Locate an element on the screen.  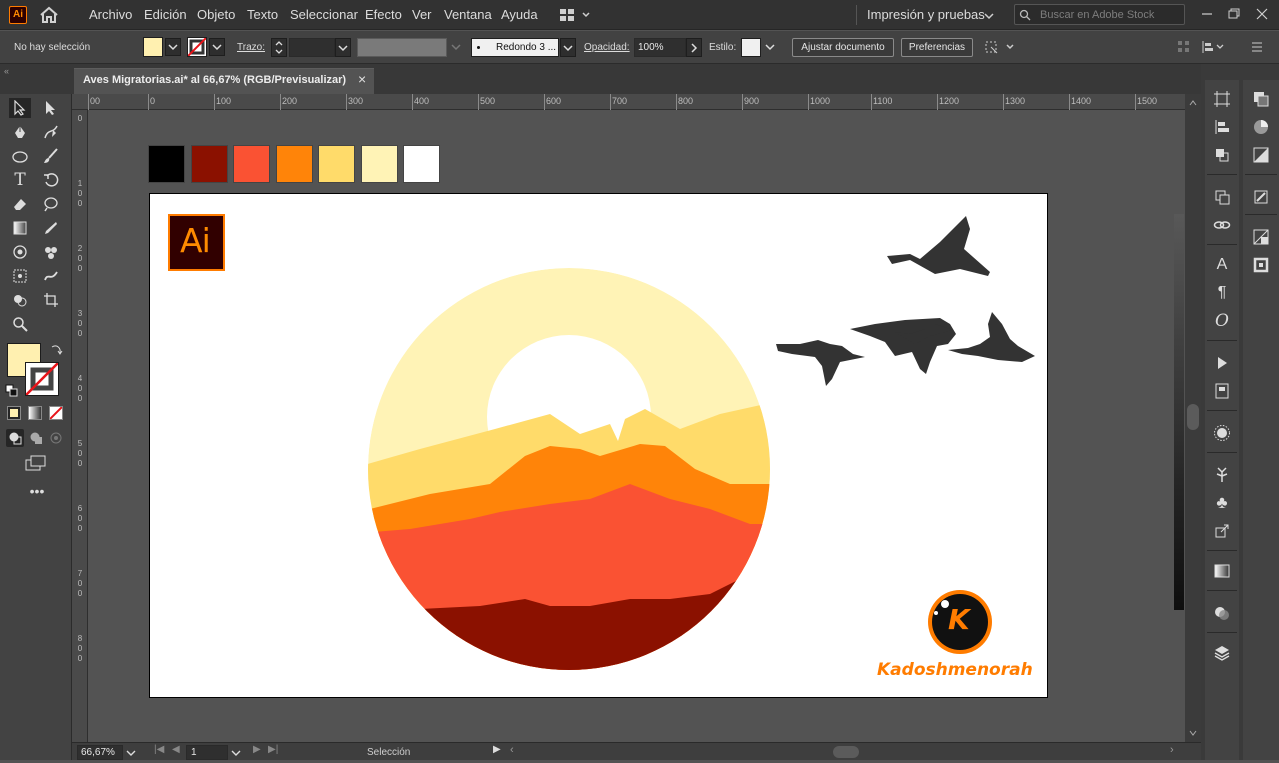
draw-normal-icon is located at coordinates (15, 438).